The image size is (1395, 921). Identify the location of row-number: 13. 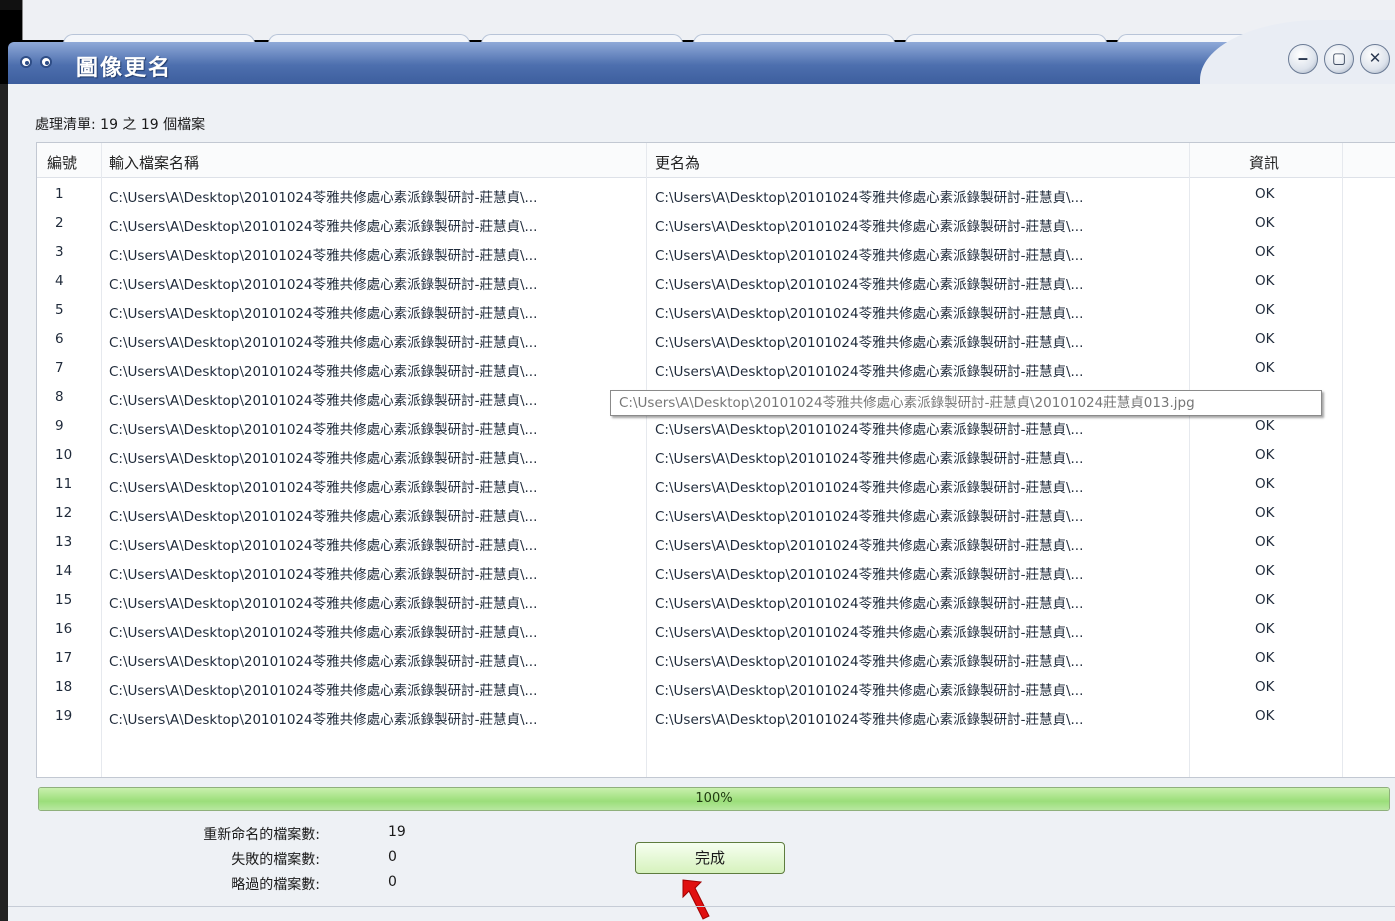
(64, 542).